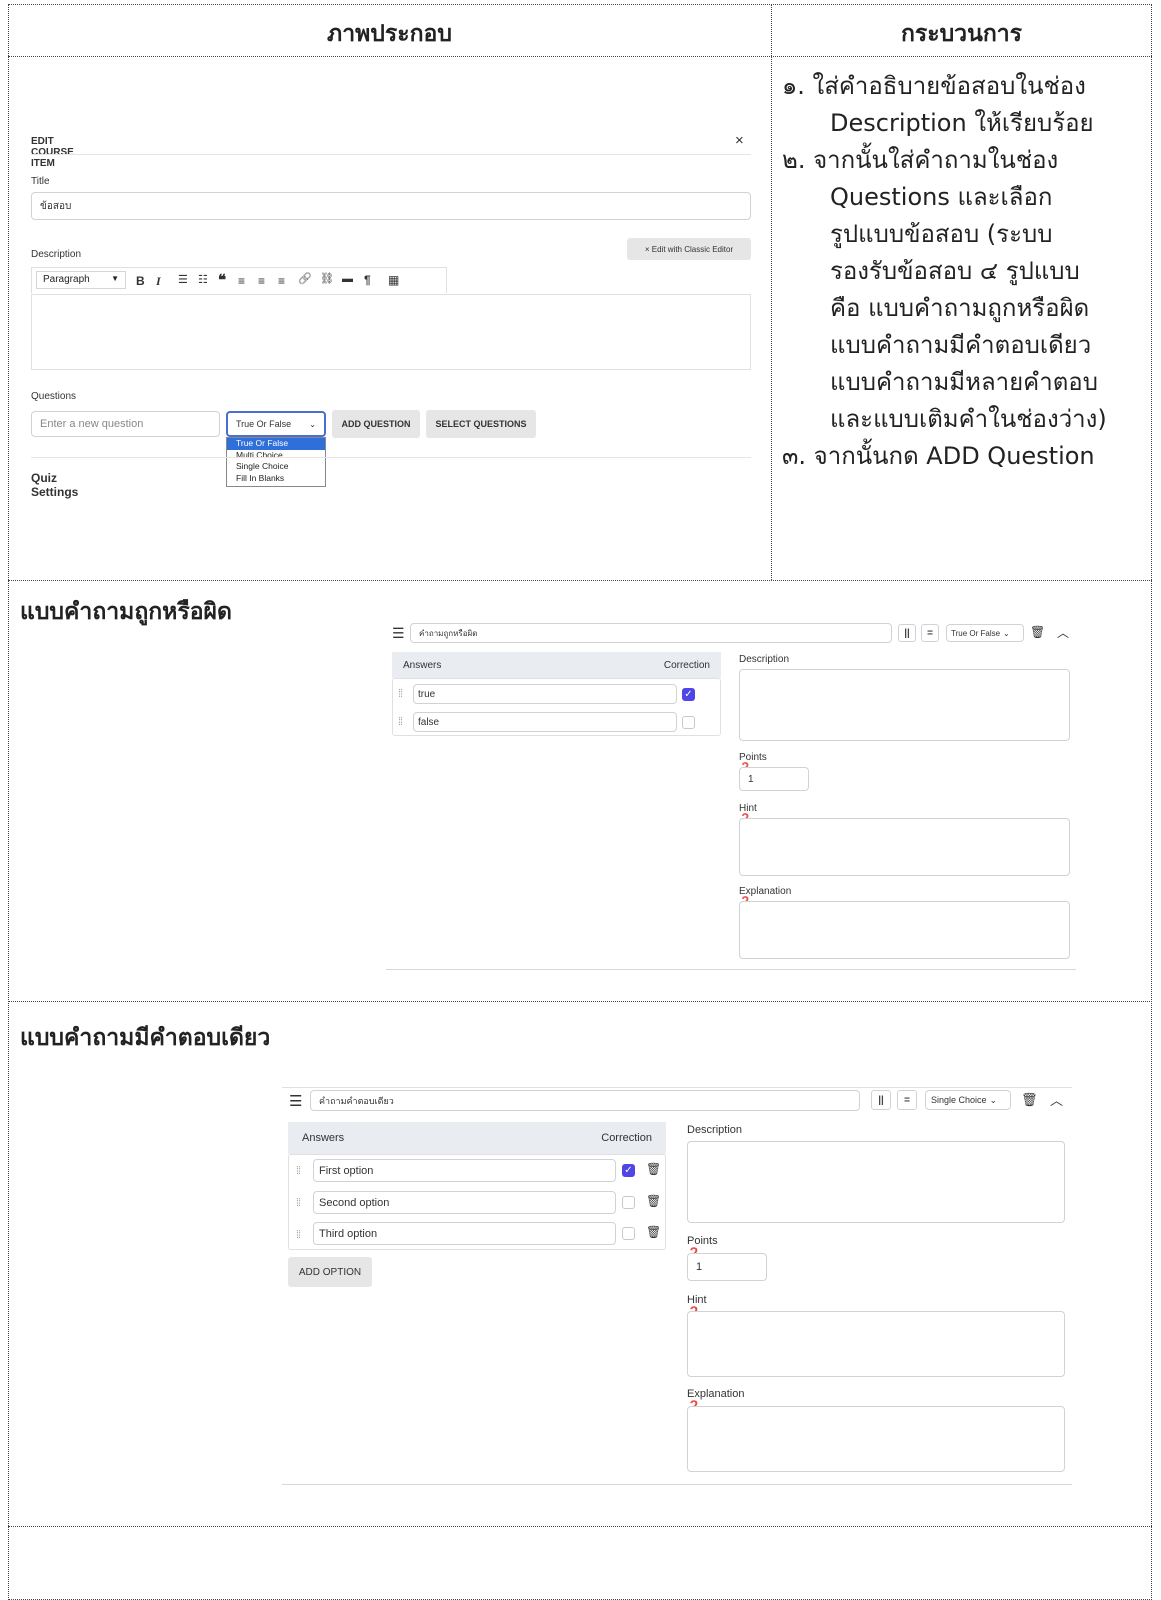 The image size is (1161, 1600). I want to click on paragraph-select-value: Paragraph, so click(66, 279).